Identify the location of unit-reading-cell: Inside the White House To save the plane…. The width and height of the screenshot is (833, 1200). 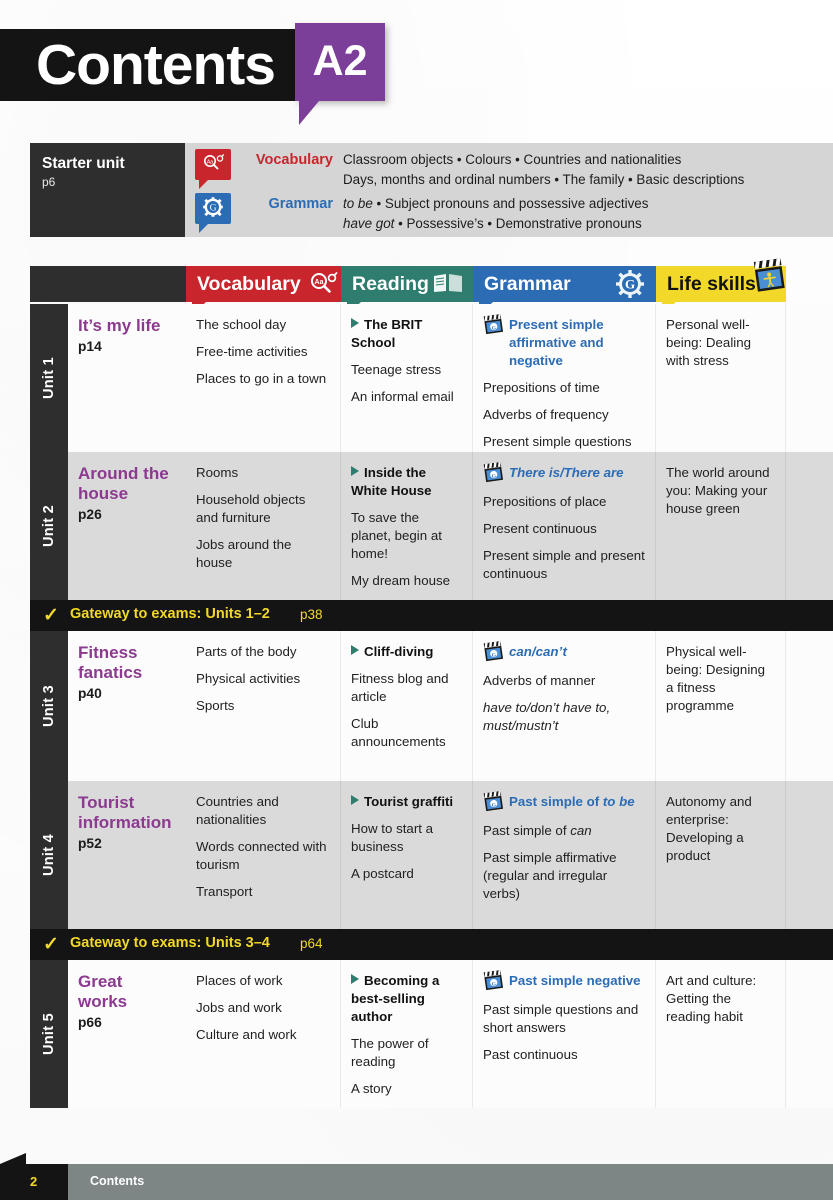
(407, 526).